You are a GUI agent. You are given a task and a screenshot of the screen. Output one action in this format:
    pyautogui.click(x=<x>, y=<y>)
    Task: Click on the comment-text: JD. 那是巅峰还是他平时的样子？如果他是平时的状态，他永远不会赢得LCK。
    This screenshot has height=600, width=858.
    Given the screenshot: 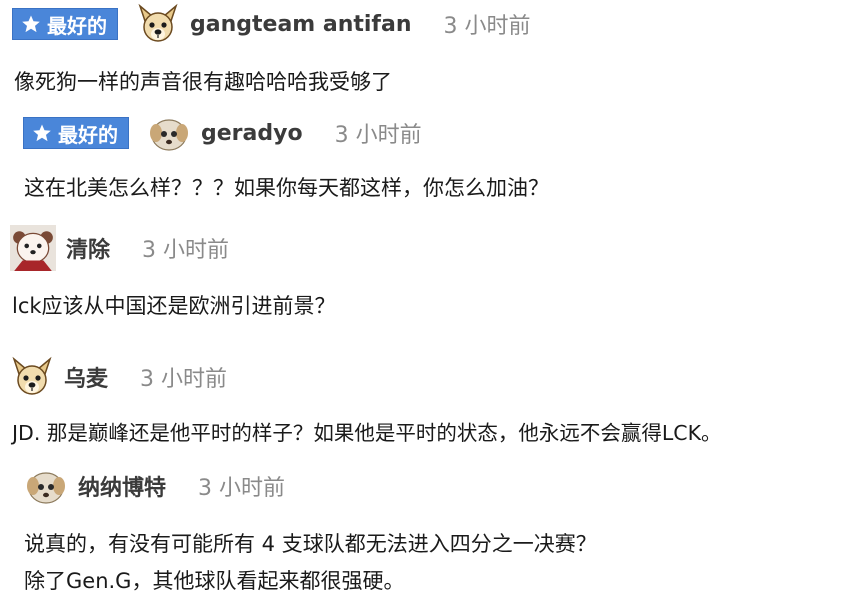 What is the action you would take?
    pyautogui.click(x=367, y=433)
    